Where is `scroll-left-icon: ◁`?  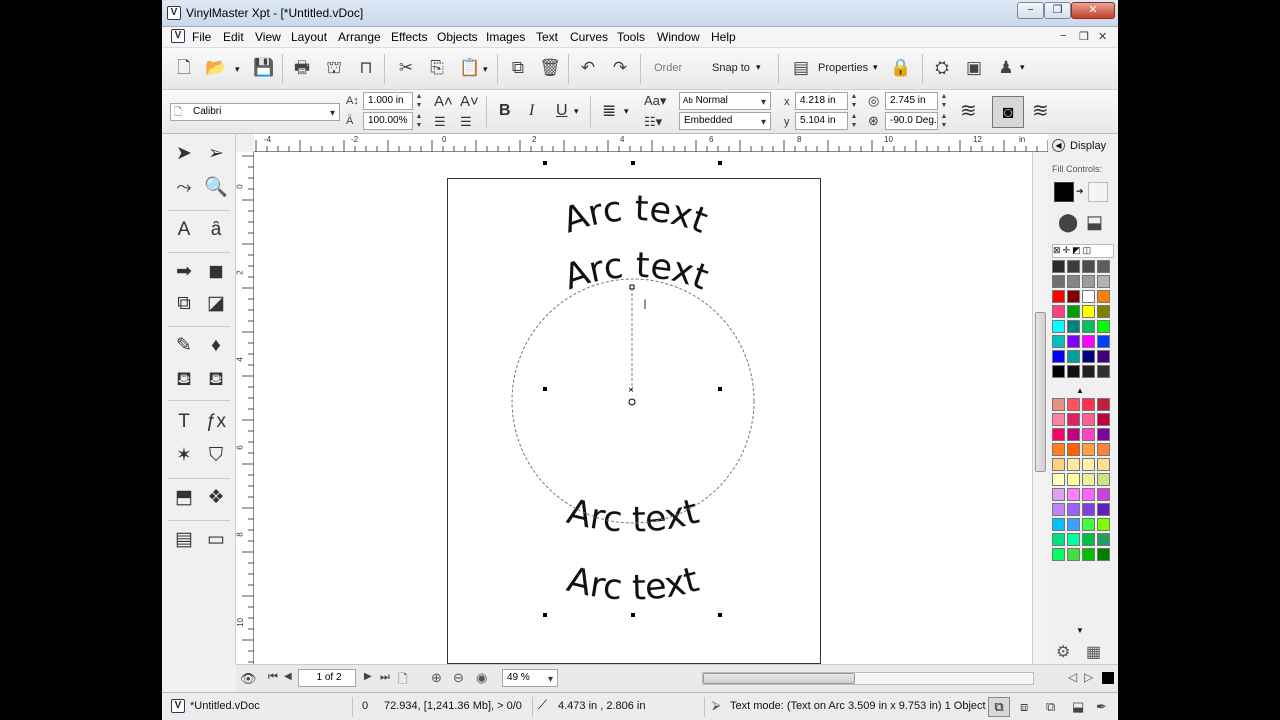 scroll-left-icon: ◁ is located at coordinates (1072, 677).